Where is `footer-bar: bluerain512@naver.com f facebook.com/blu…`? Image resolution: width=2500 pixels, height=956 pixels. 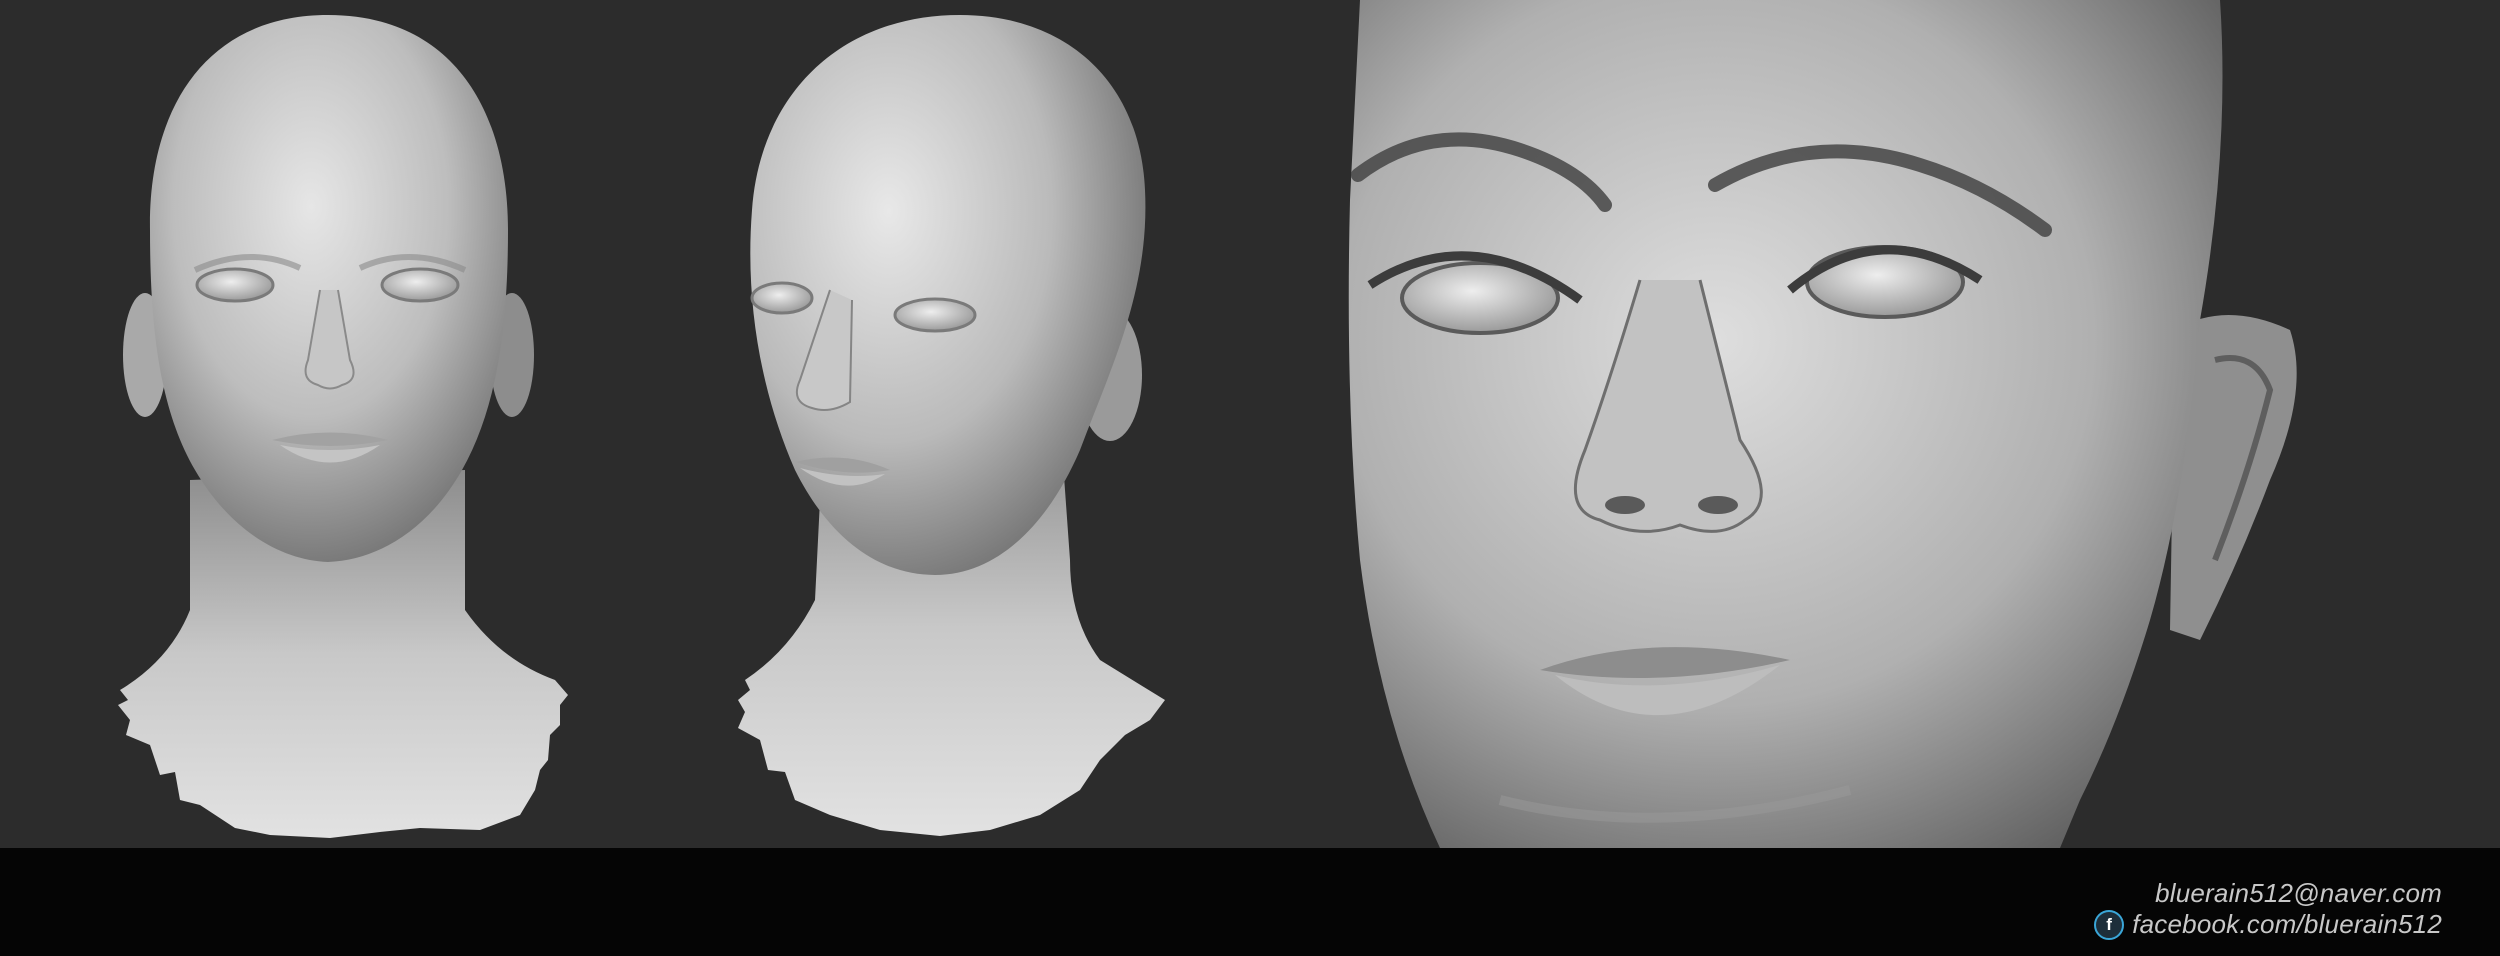
footer-bar: bluerain512@naver.com f facebook.com/blu… is located at coordinates (1250, 902).